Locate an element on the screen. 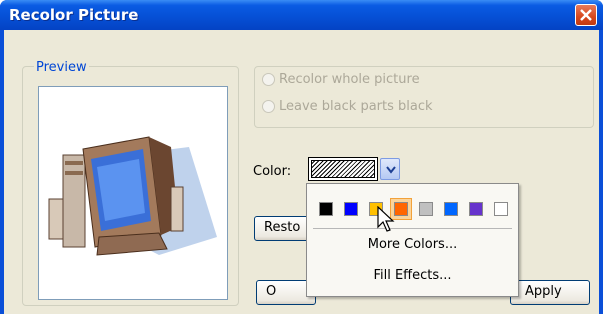  current-color-swatch is located at coordinates (343, 169).